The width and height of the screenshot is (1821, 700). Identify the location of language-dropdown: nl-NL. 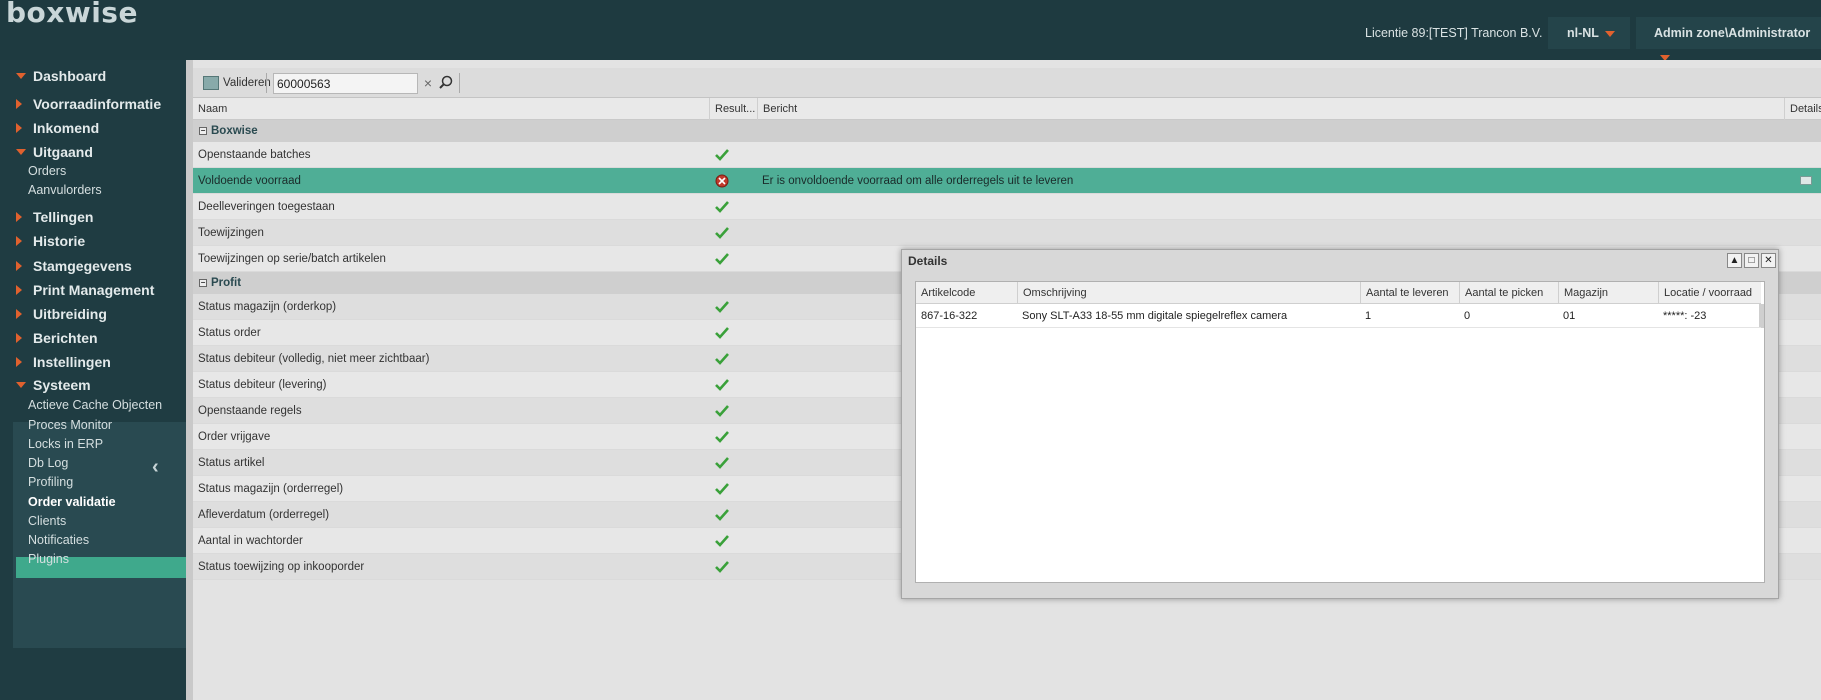
(1591, 33).